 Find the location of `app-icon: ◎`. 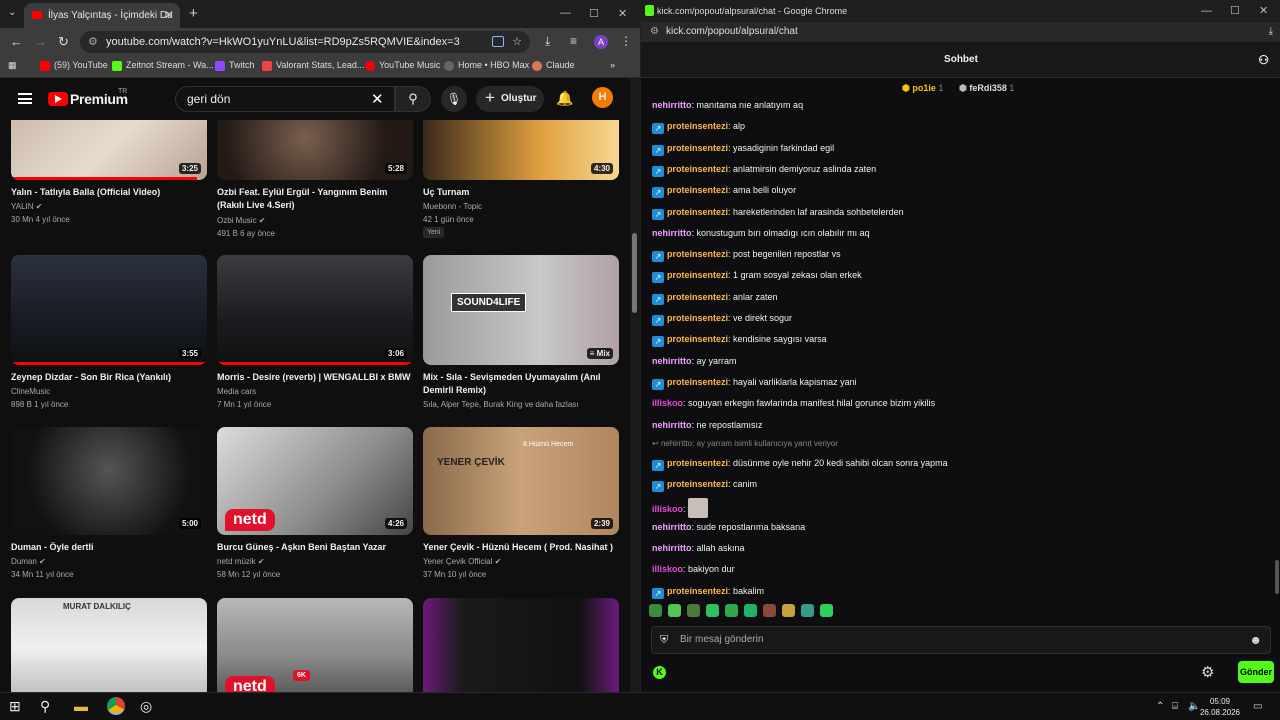

app-icon: ◎ is located at coordinates (146, 706).